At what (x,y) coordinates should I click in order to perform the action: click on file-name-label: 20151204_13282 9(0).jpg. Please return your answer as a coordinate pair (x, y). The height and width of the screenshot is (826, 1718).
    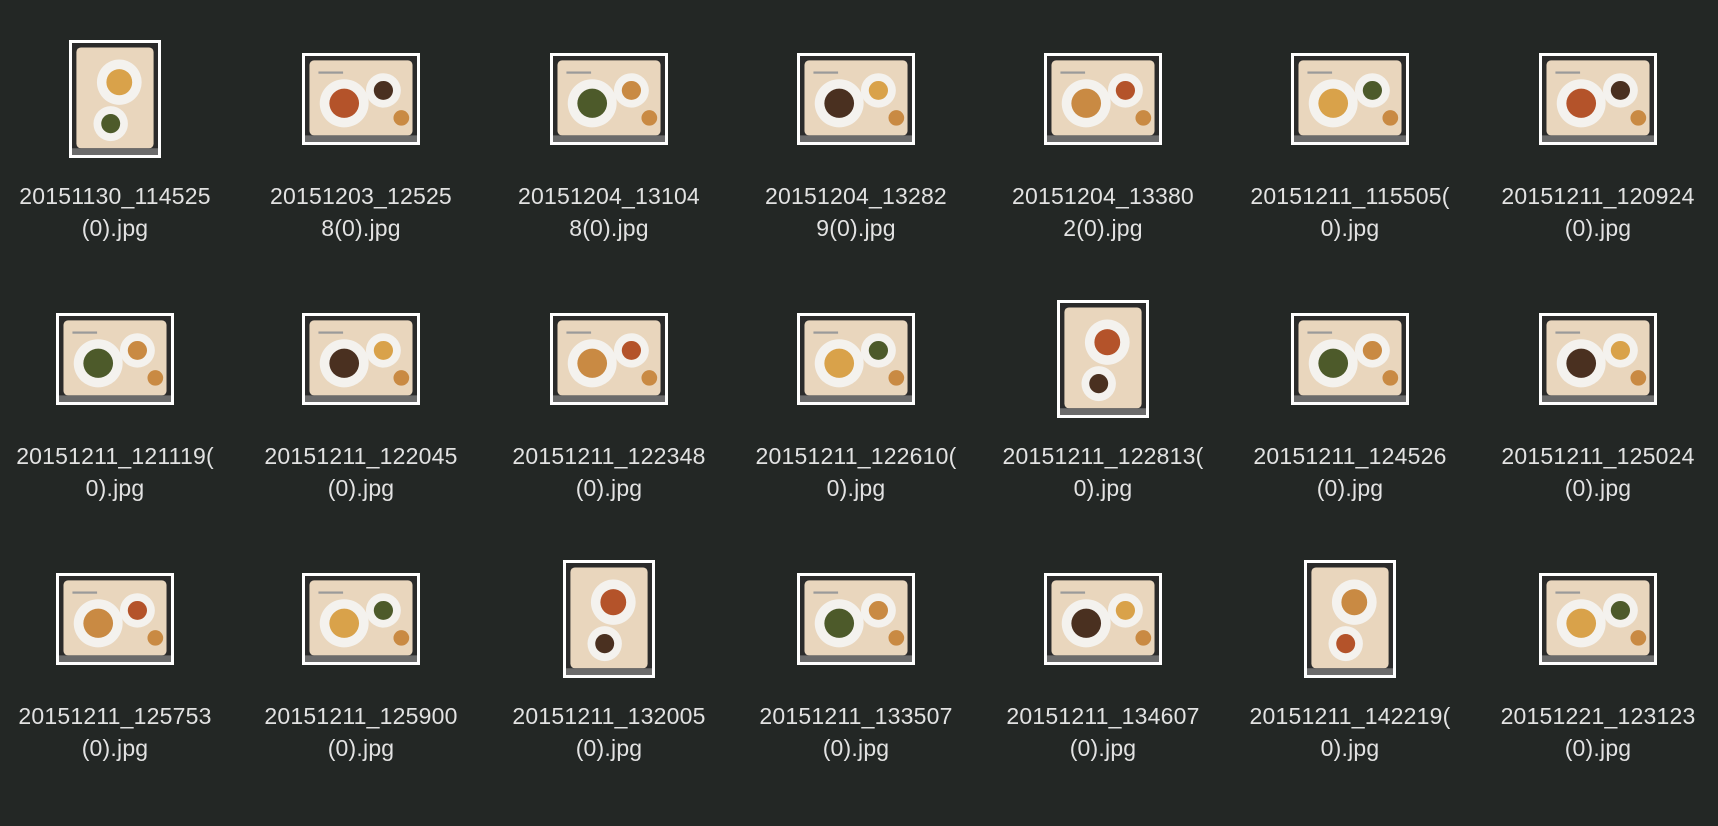
    Looking at the image, I should click on (856, 212).